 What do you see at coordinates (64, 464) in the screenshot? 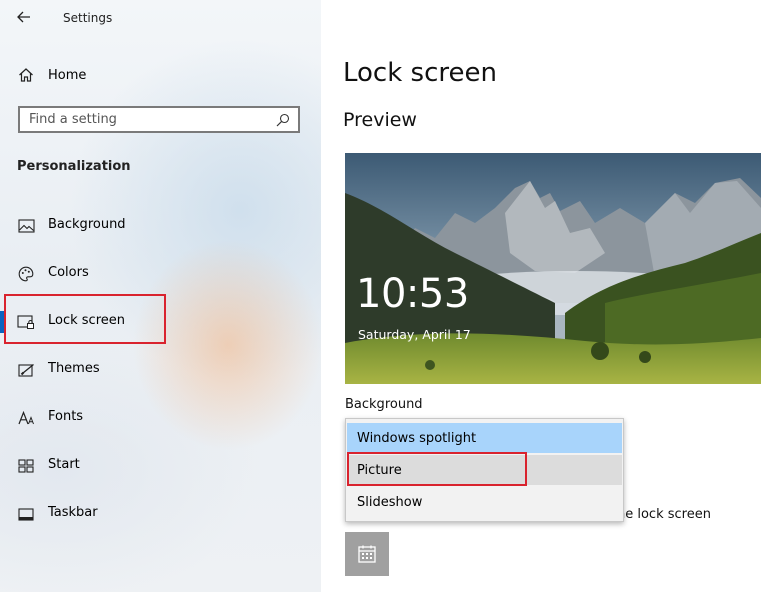
I see `sidebar-item-label: Start` at bounding box center [64, 464].